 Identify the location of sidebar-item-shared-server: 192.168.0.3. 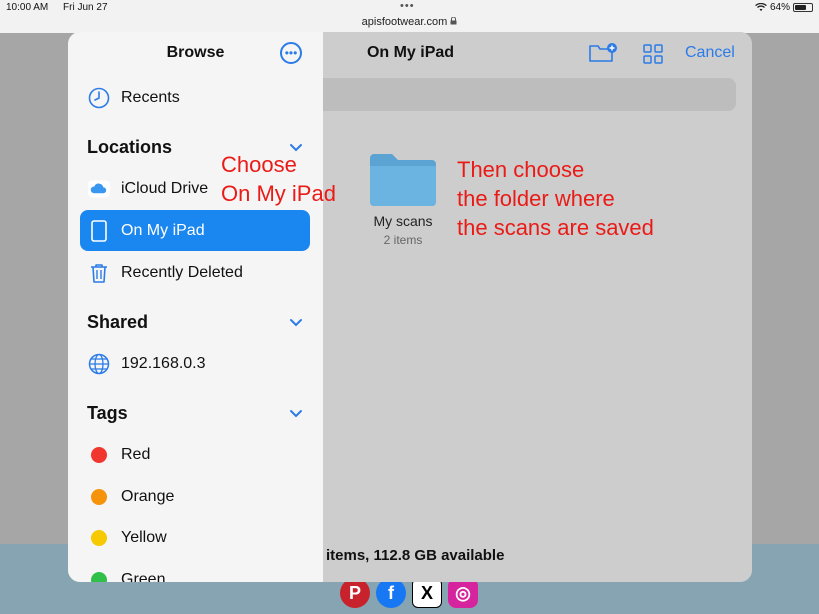
(195, 363).